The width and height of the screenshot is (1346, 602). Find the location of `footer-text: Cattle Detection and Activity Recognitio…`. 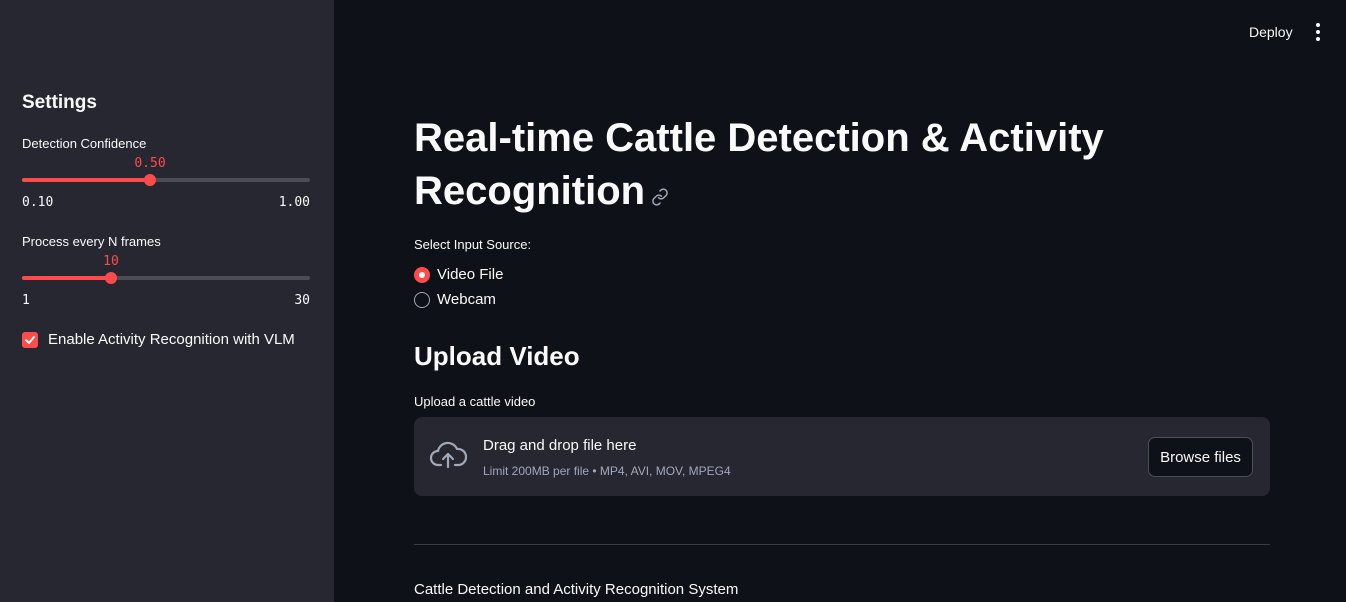

footer-text: Cattle Detection and Activity Recognitio… is located at coordinates (576, 589).